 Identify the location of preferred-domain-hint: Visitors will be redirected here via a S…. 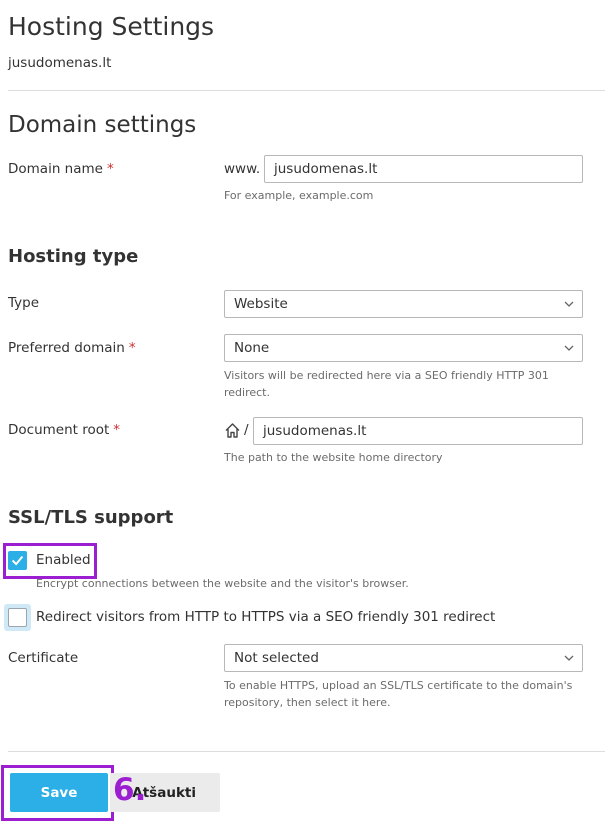
(386, 384).